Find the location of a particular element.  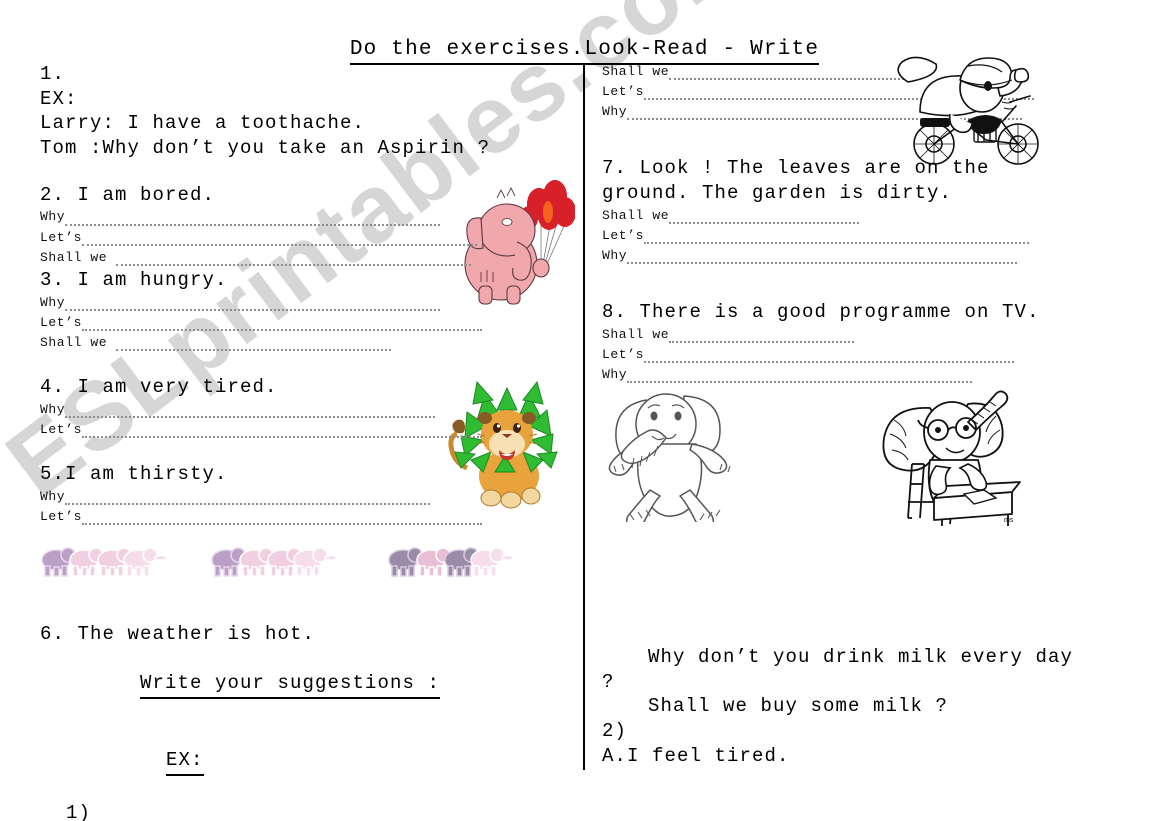

exercise-2-question: 2. I am bored. is located at coordinates (128, 194).